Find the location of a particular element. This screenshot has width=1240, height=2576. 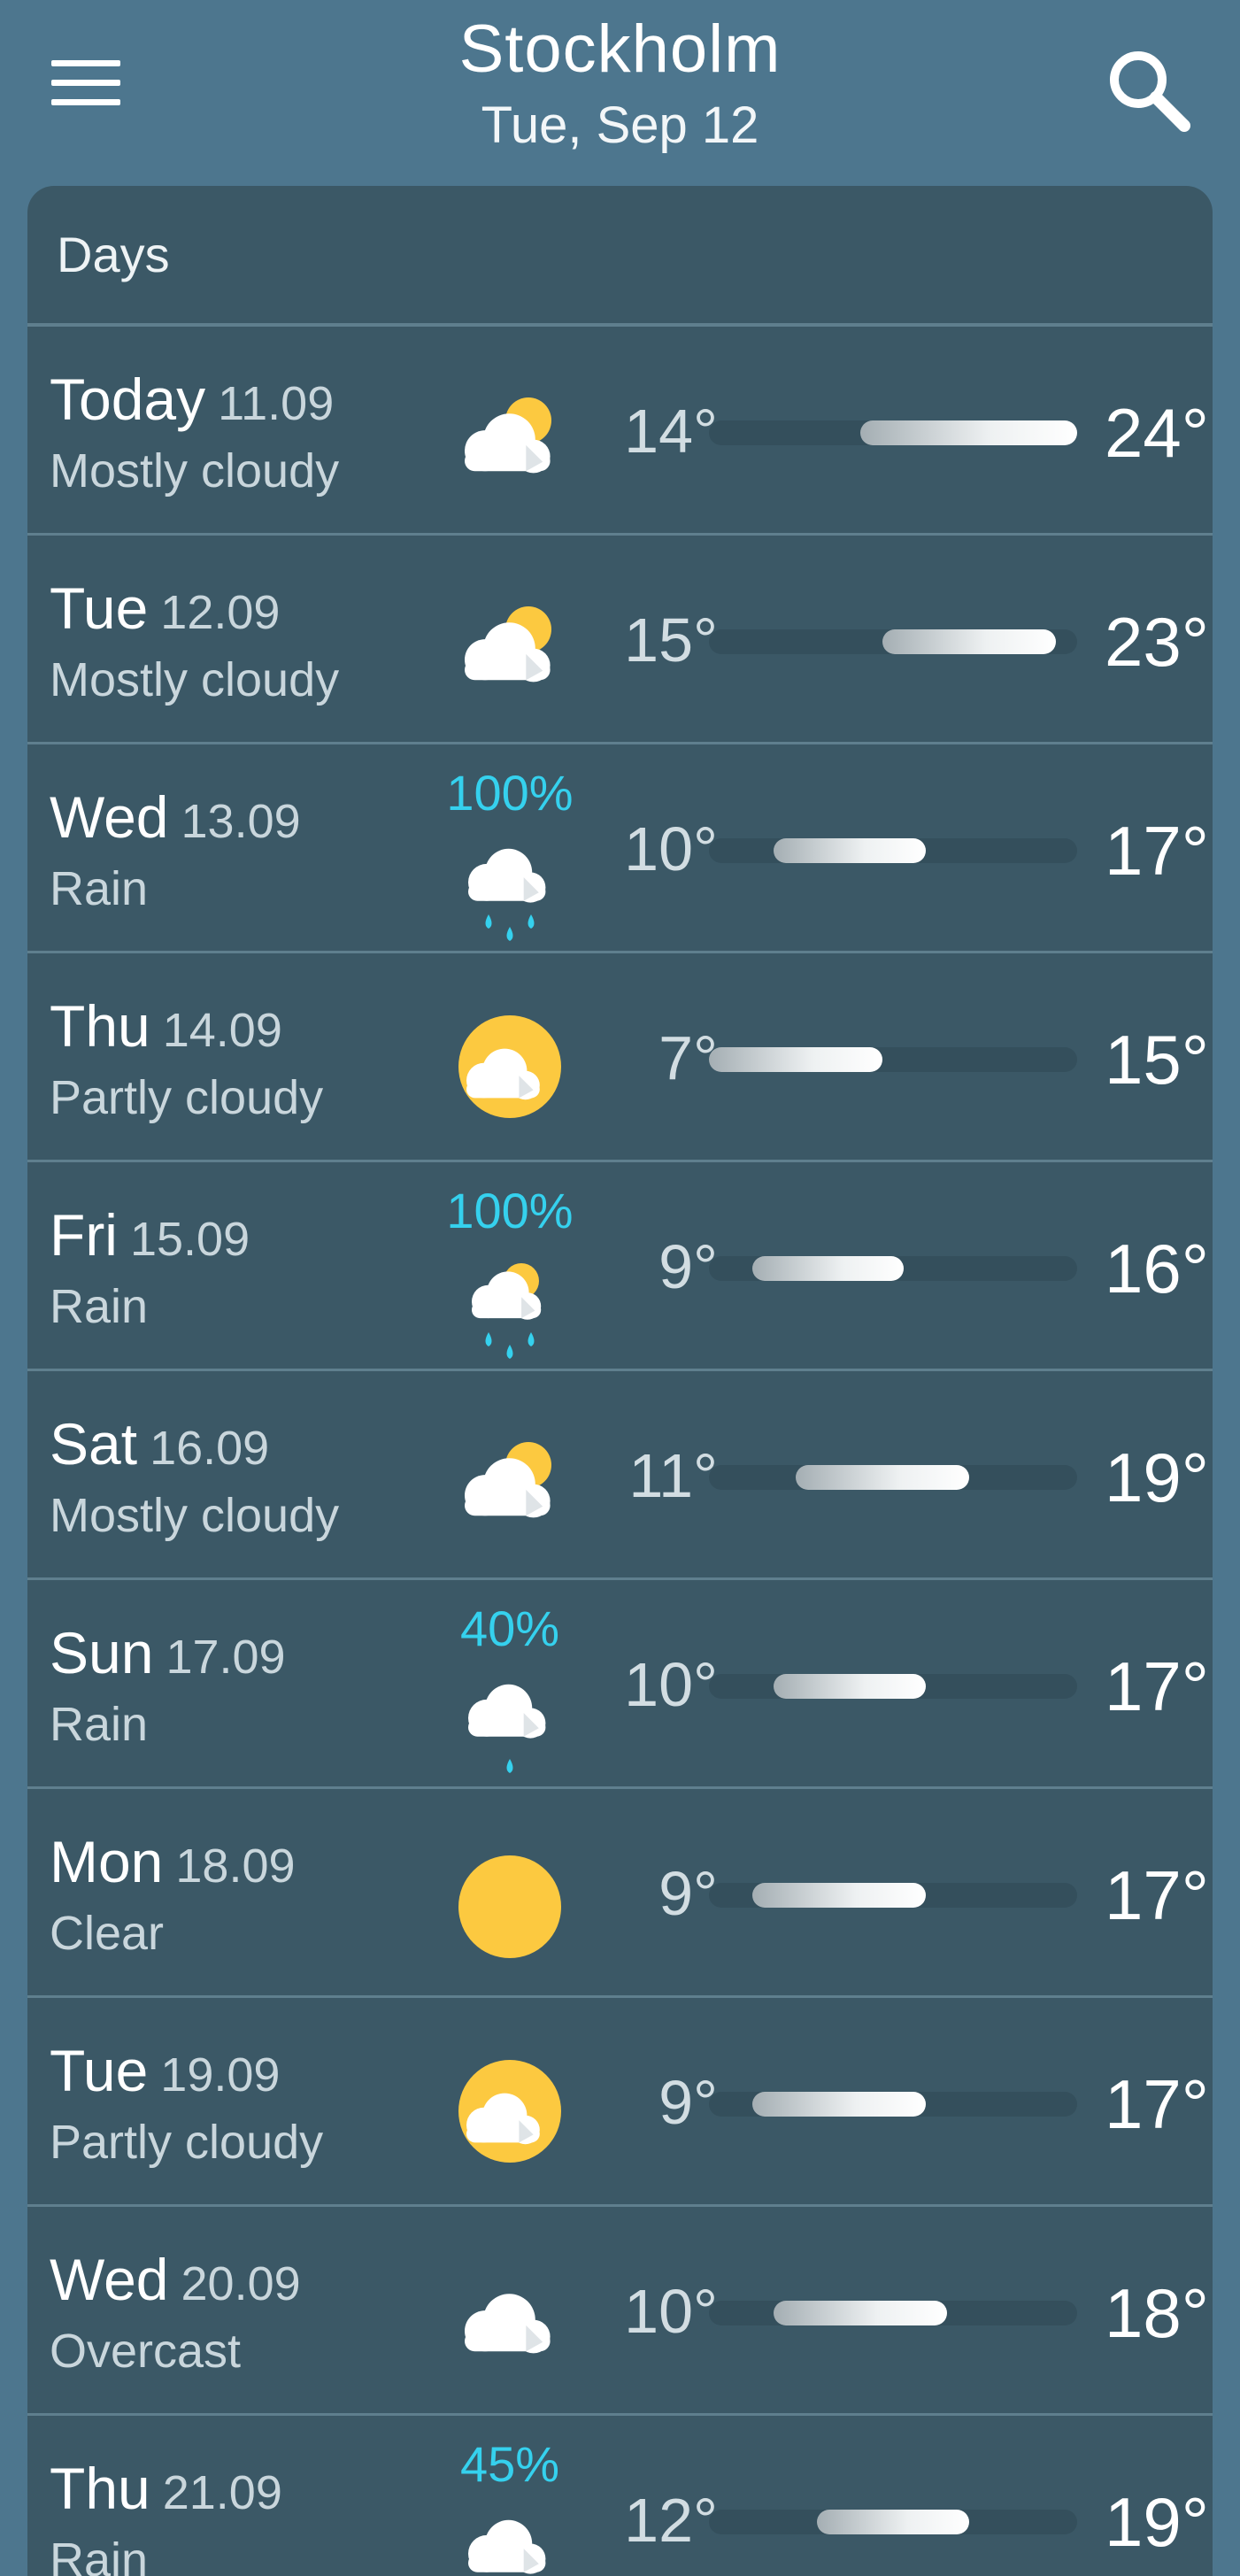

temp-high: 15° is located at coordinates (1157, 1060).